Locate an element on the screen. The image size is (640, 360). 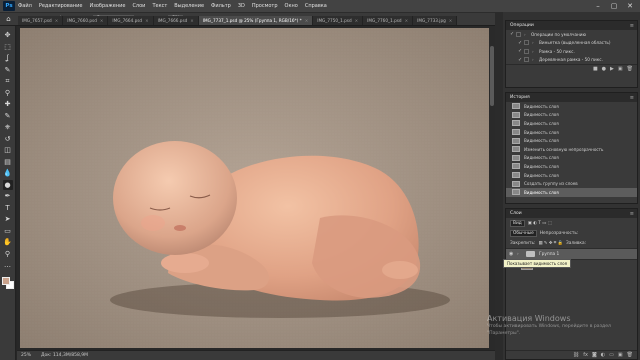
action-row: ✓ › Виньетка (выделенная область) is located at coordinates (571, 43).